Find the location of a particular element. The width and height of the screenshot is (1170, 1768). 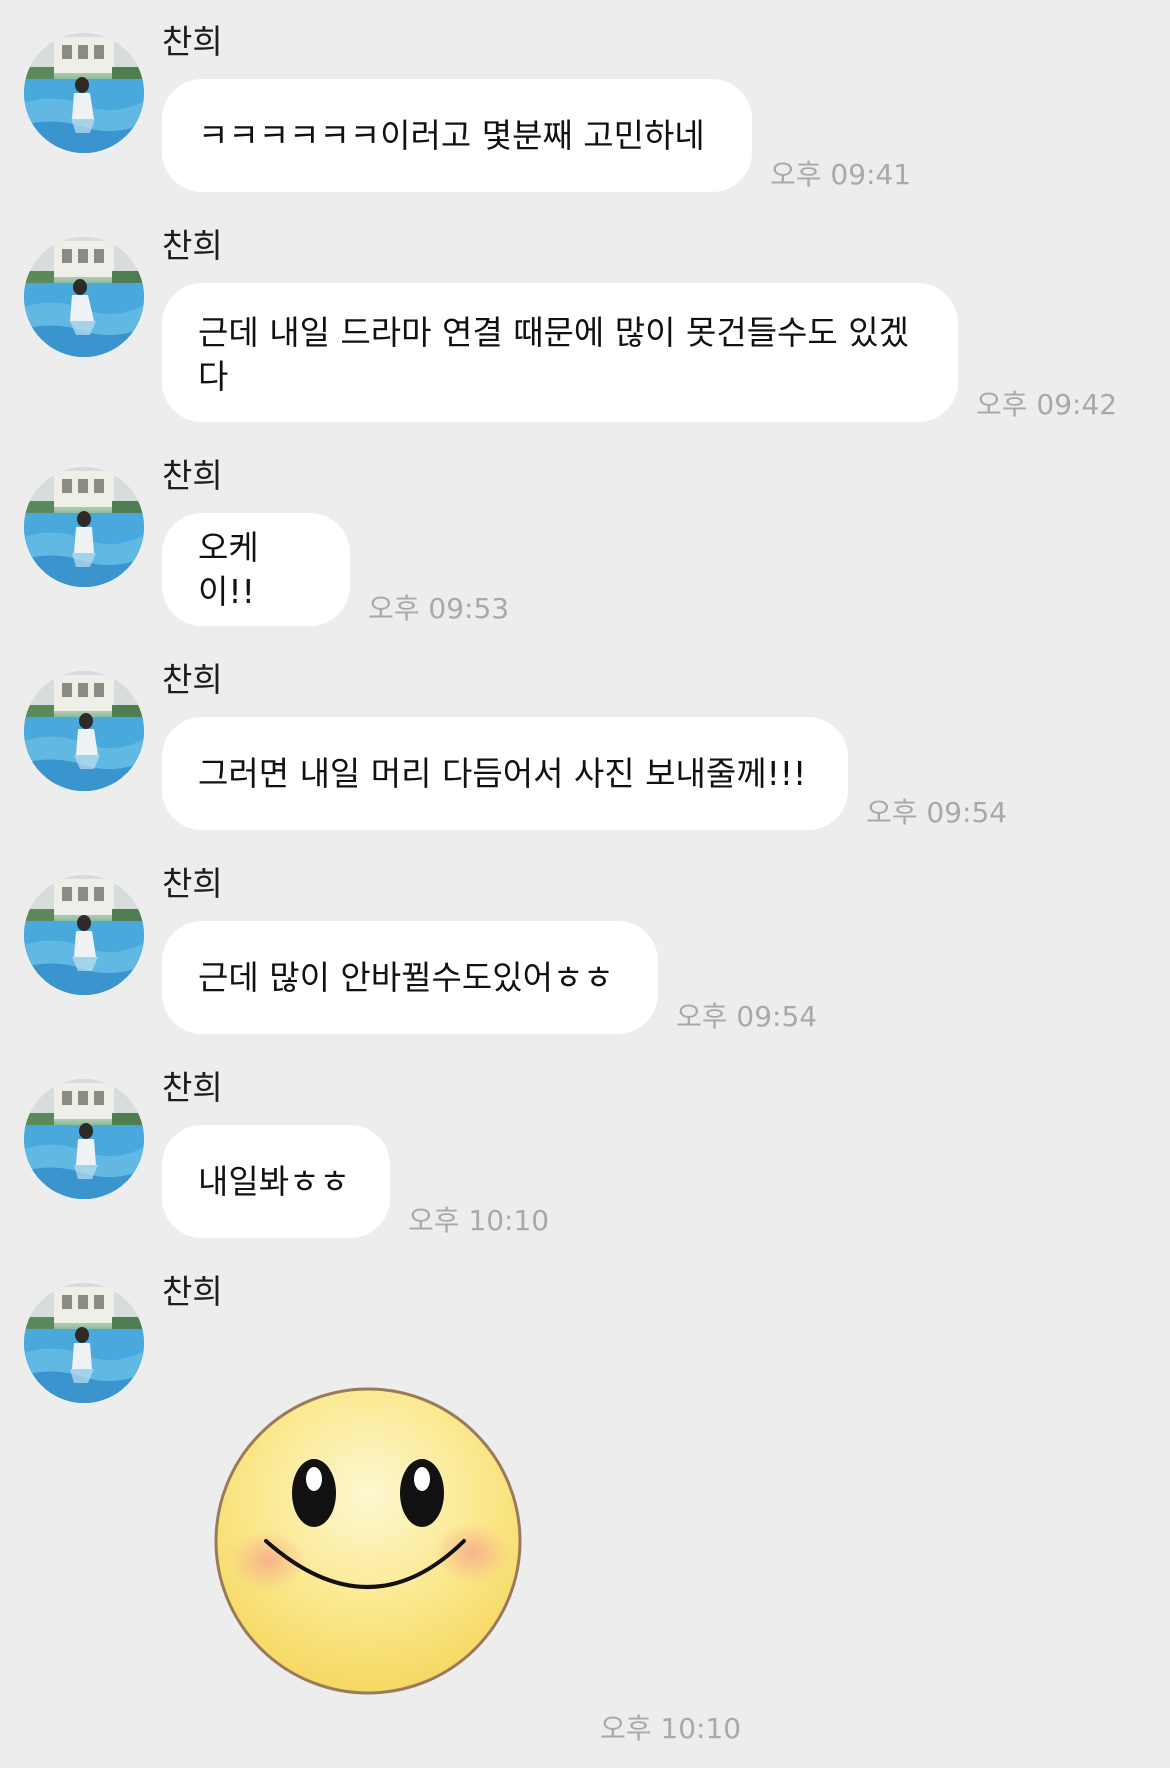

message-bubble: 근데 내일 드라마 연결 때문에 많이 못건들수도 있겠 다 is located at coordinates (560, 352).